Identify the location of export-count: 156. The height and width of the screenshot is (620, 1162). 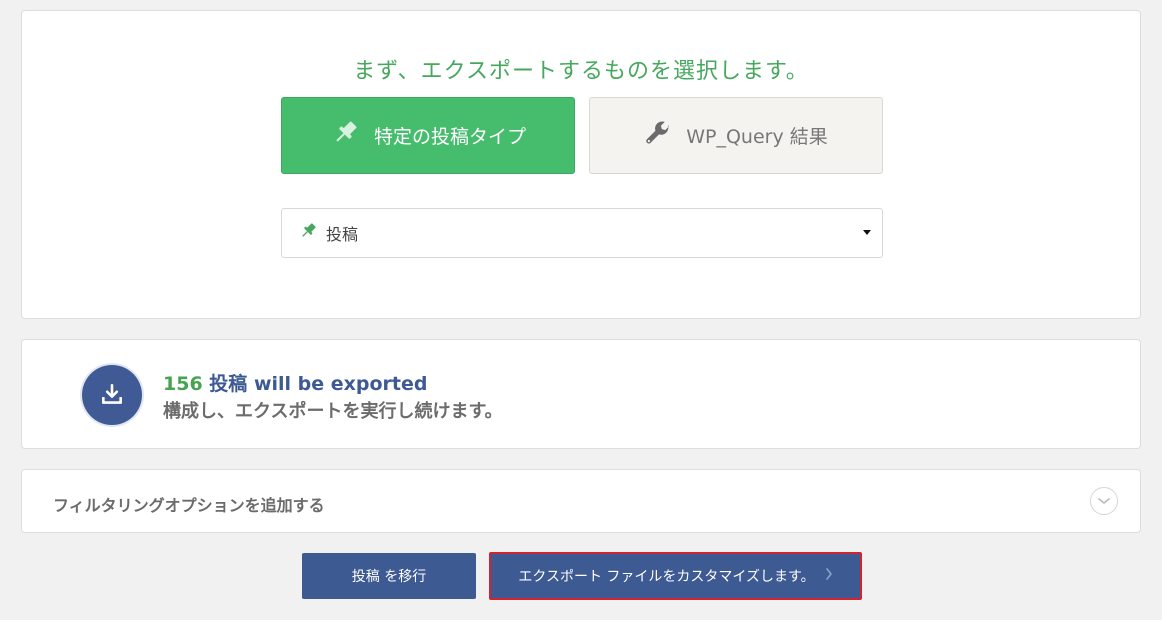
(183, 384).